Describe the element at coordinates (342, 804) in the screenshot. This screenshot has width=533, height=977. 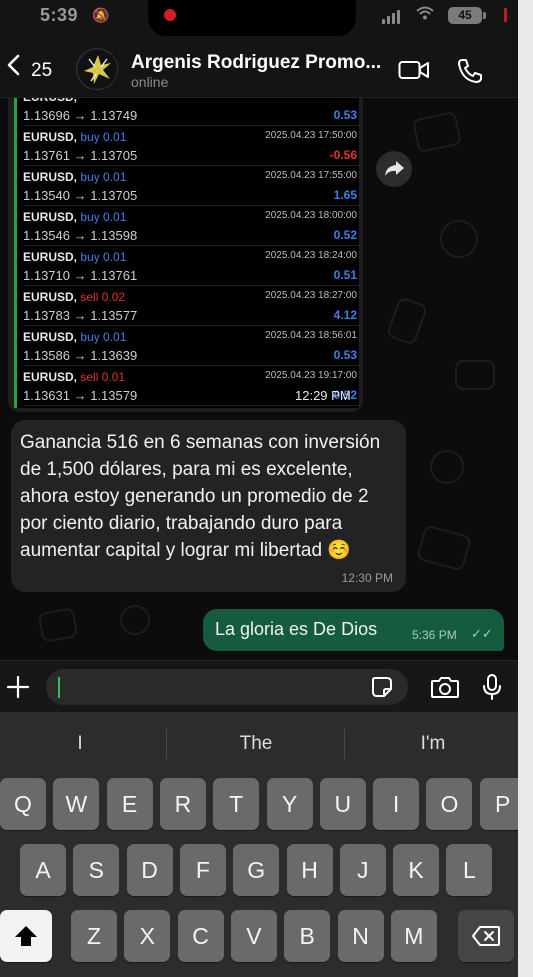
I see `key-u: U` at that location.